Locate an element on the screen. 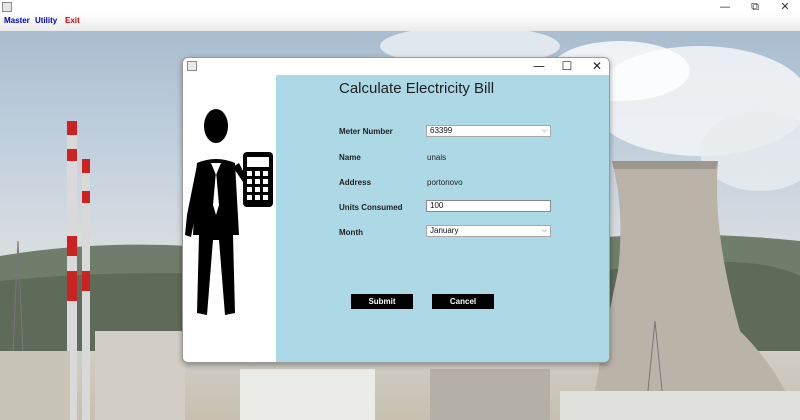  illustration-panel is located at coordinates (229, 218).